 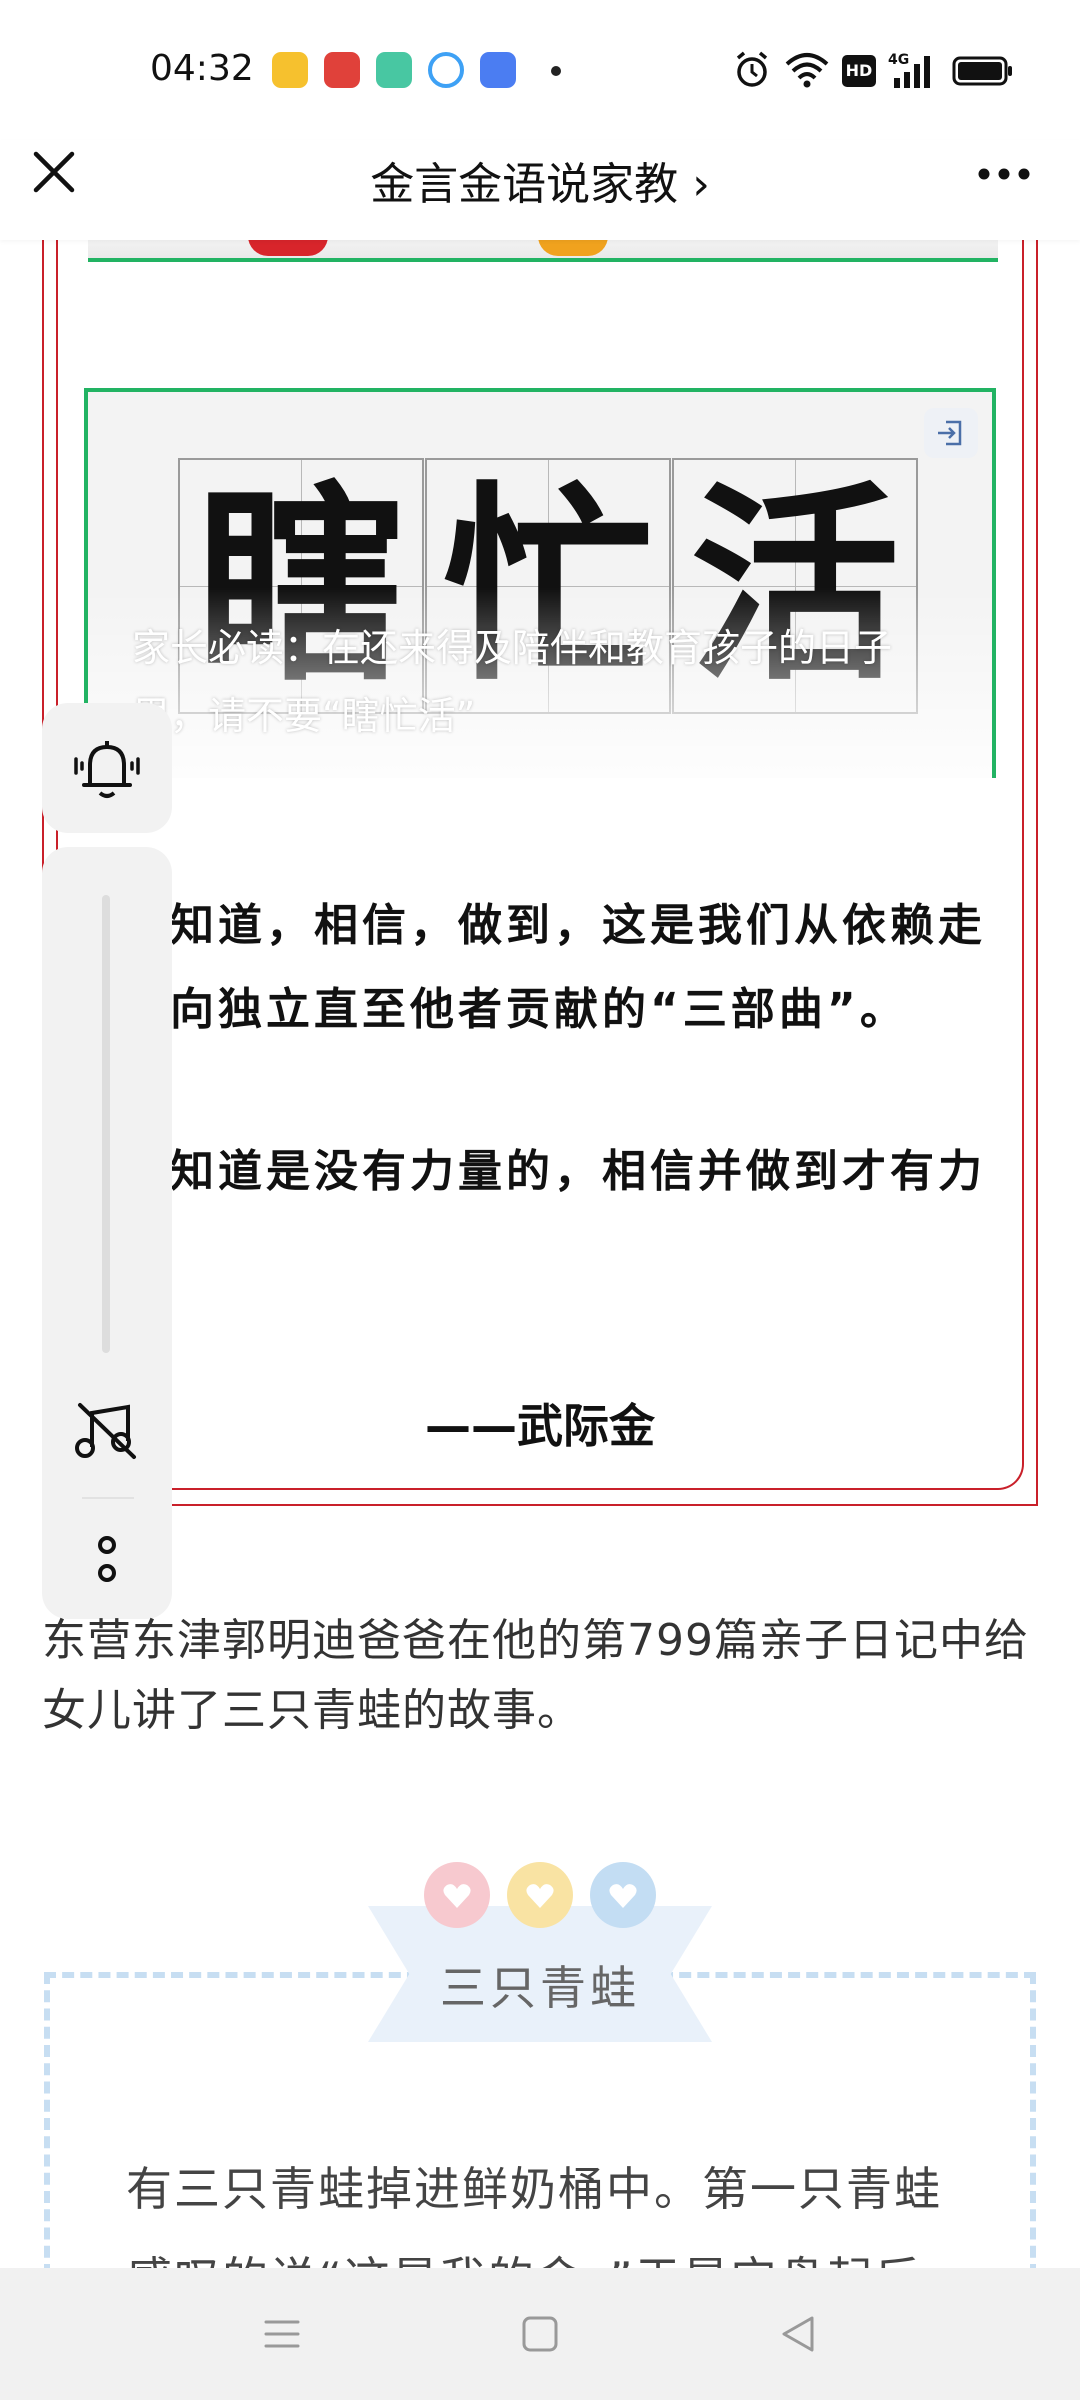 I want to click on article-link-image: 瞎 忙 活 家长必读：在还来得及陪伴和教育孩子的日子里，请不要“瞎忙活”, so click(x=540, y=583).